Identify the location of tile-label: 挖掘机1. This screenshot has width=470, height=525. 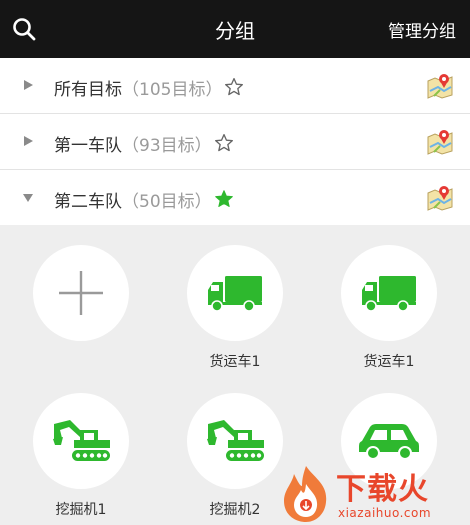
(81, 510).